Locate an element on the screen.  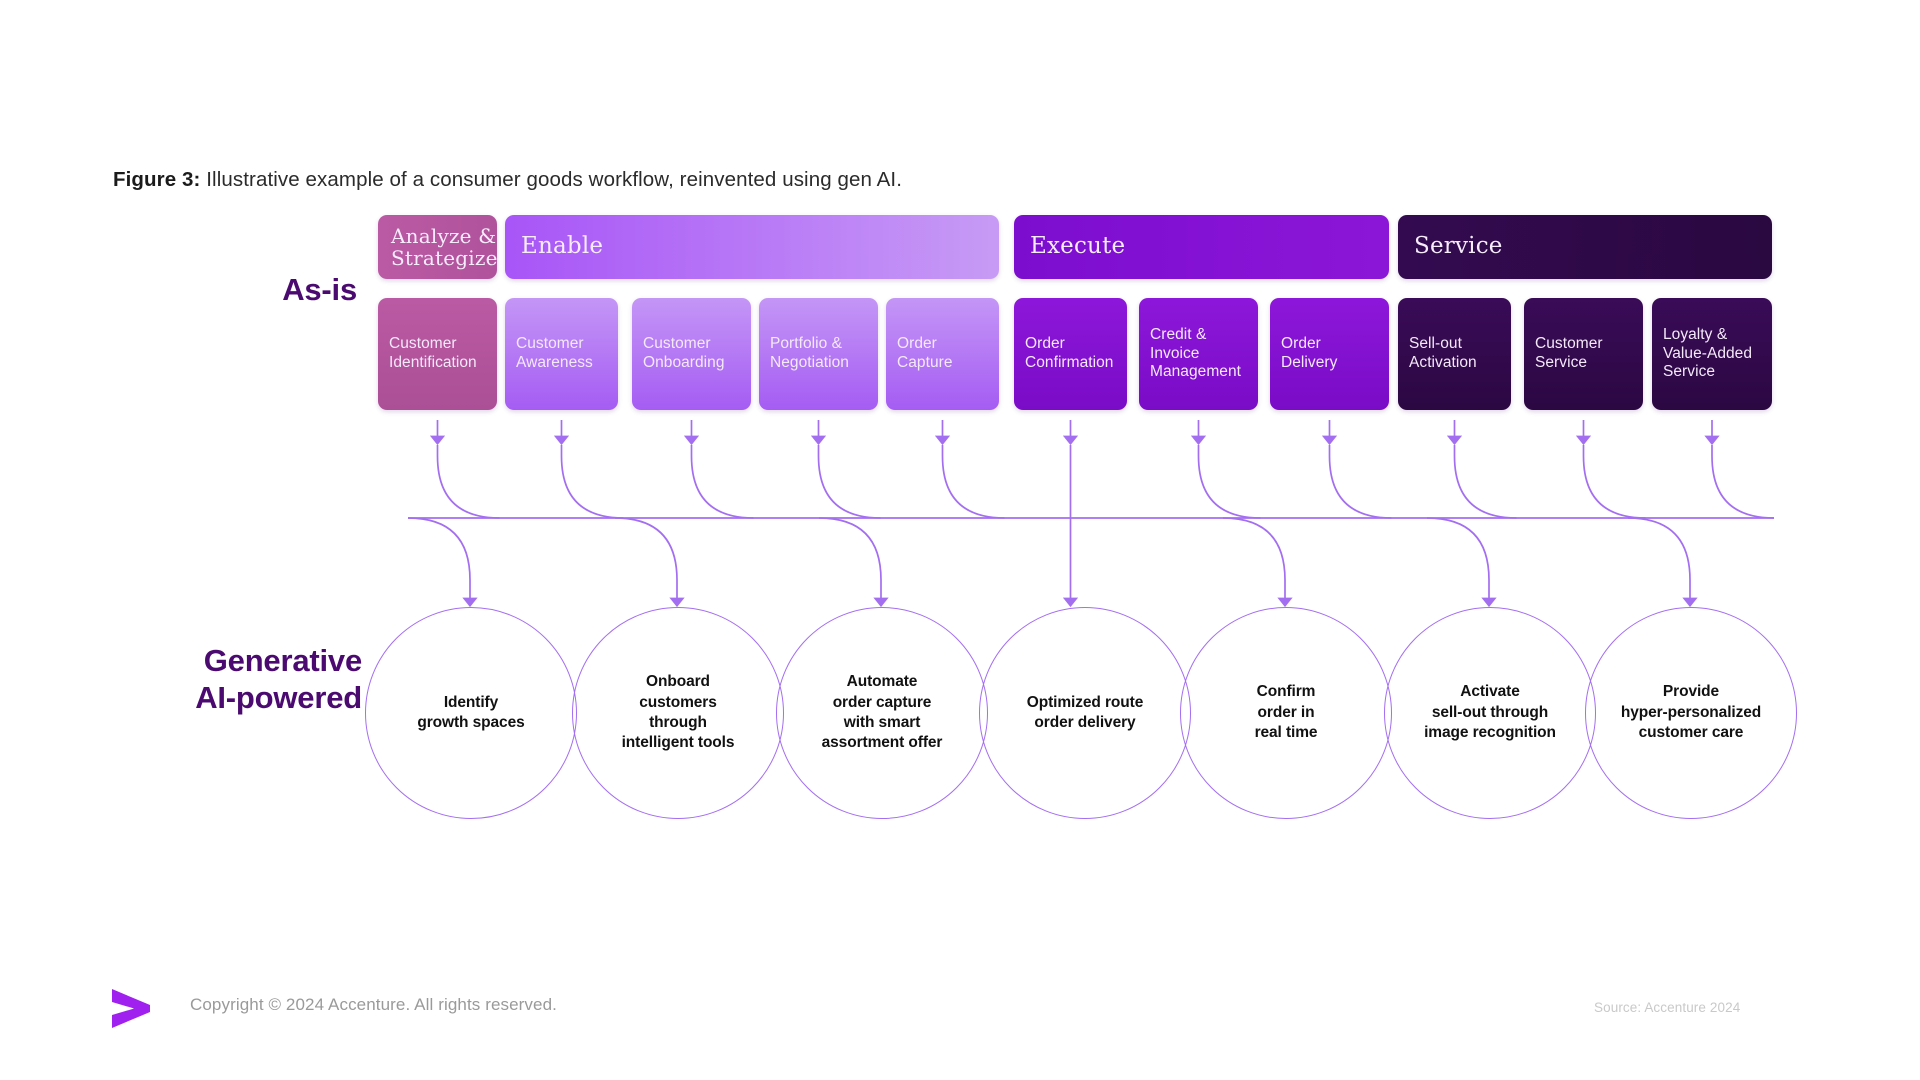
step-box-order-capture: Order Capture is located at coordinates (942, 354).